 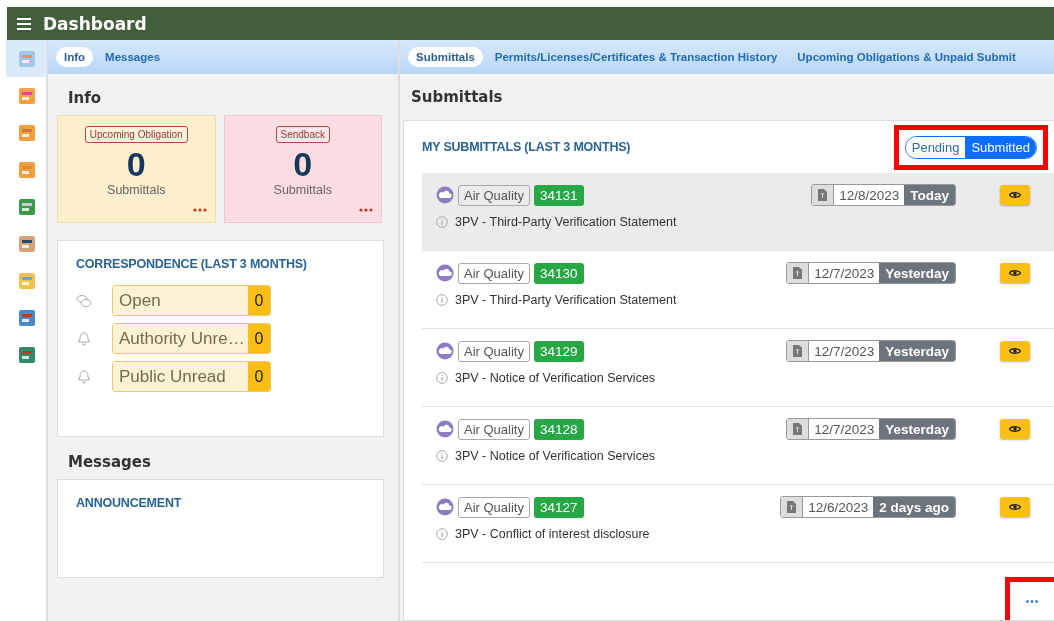 What do you see at coordinates (192, 264) in the screenshot?
I see `card-title: CORRESPONDENCE (LAST 3 MONTHS)` at bounding box center [192, 264].